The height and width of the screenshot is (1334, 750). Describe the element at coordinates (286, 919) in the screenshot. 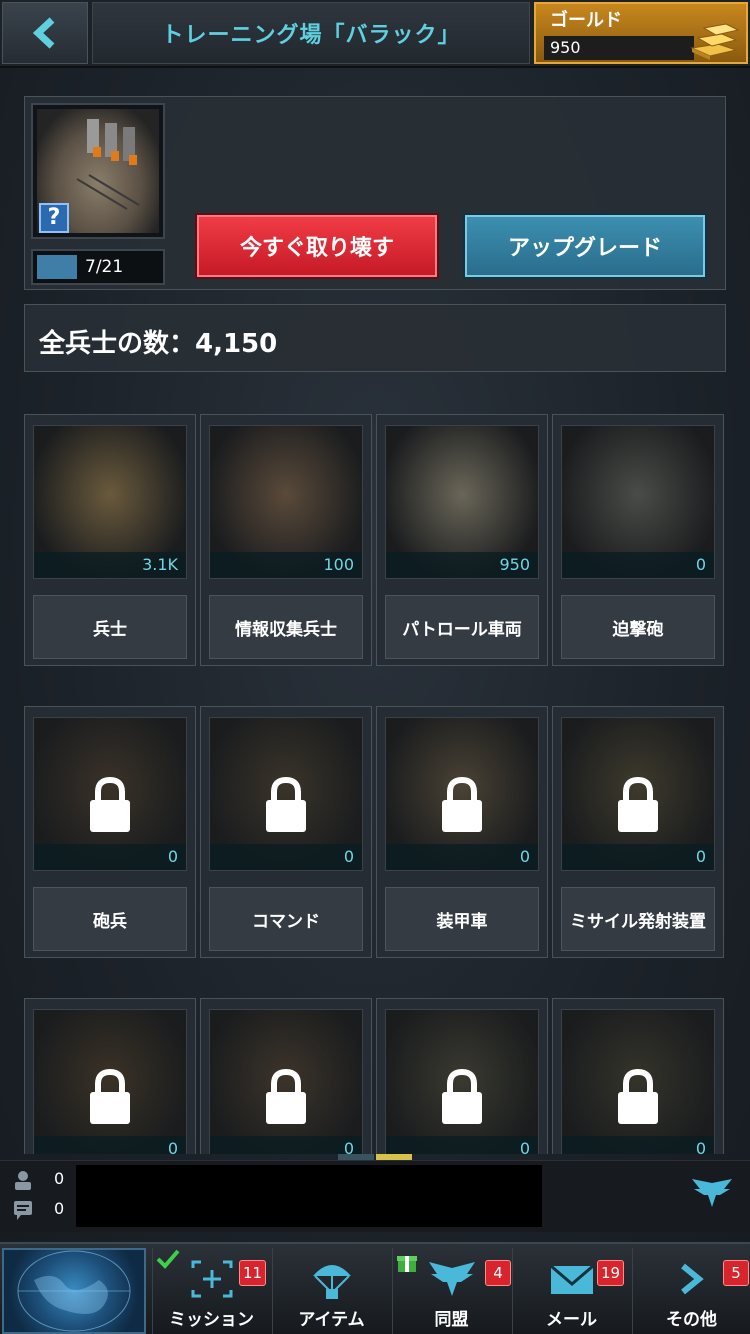

I see `unit-name: コマンド` at that location.